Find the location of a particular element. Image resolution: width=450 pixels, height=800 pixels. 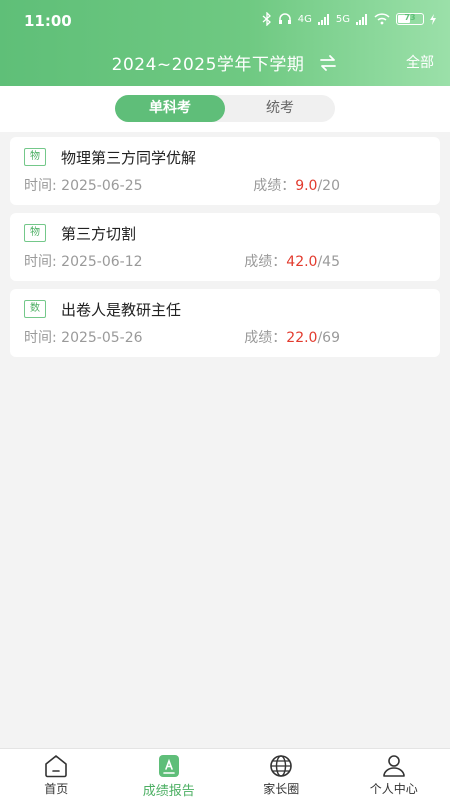

subject-tag: 数 is located at coordinates (35, 309).